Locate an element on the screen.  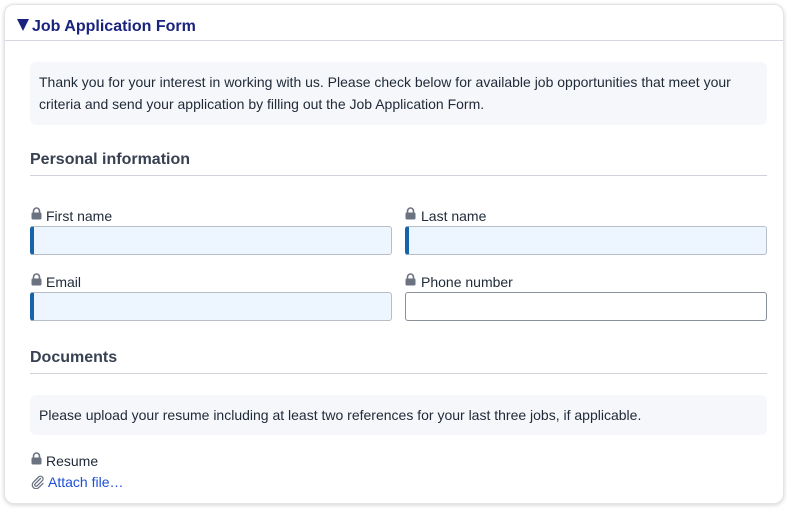
email-label: Email is located at coordinates (64, 282).